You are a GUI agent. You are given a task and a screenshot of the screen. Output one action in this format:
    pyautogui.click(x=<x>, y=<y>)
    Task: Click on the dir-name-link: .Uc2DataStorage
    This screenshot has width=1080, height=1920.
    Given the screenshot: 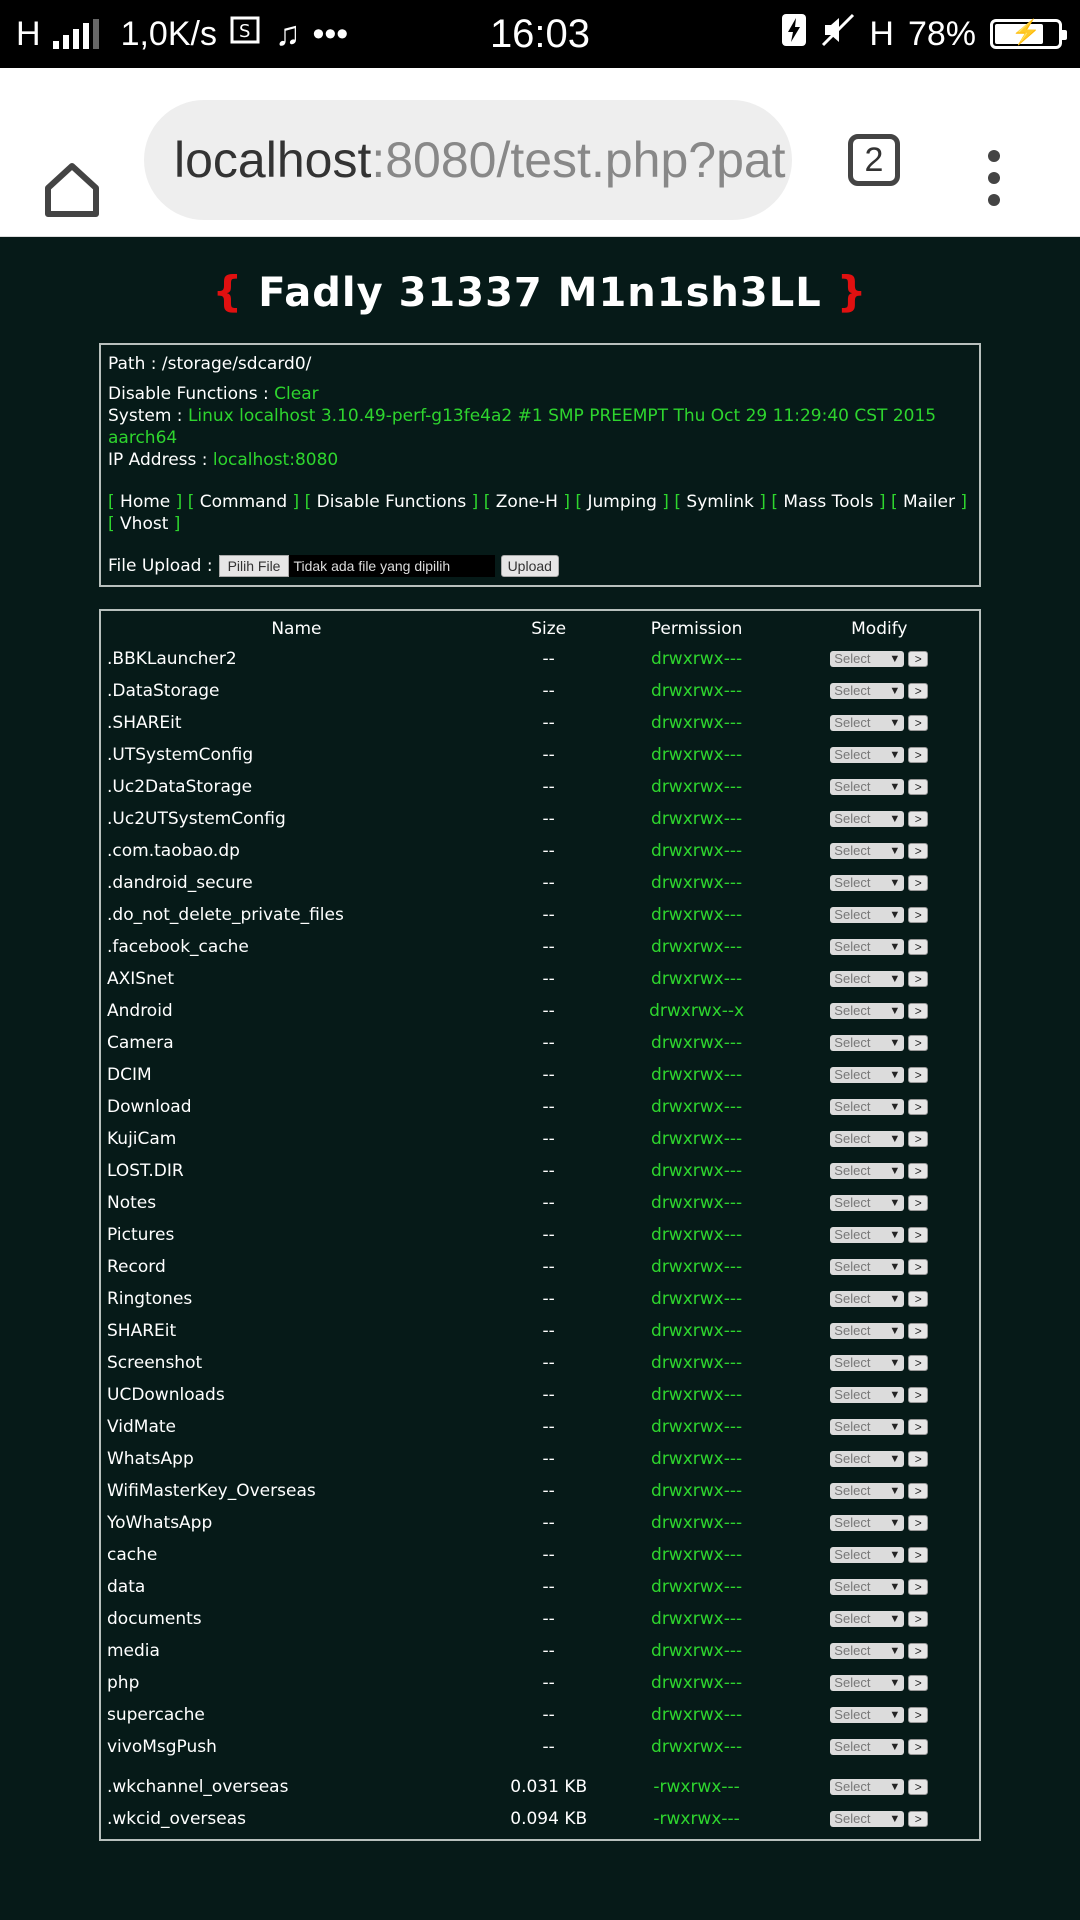 What is the action you would take?
    pyautogui.click(x=296, y=787)
    